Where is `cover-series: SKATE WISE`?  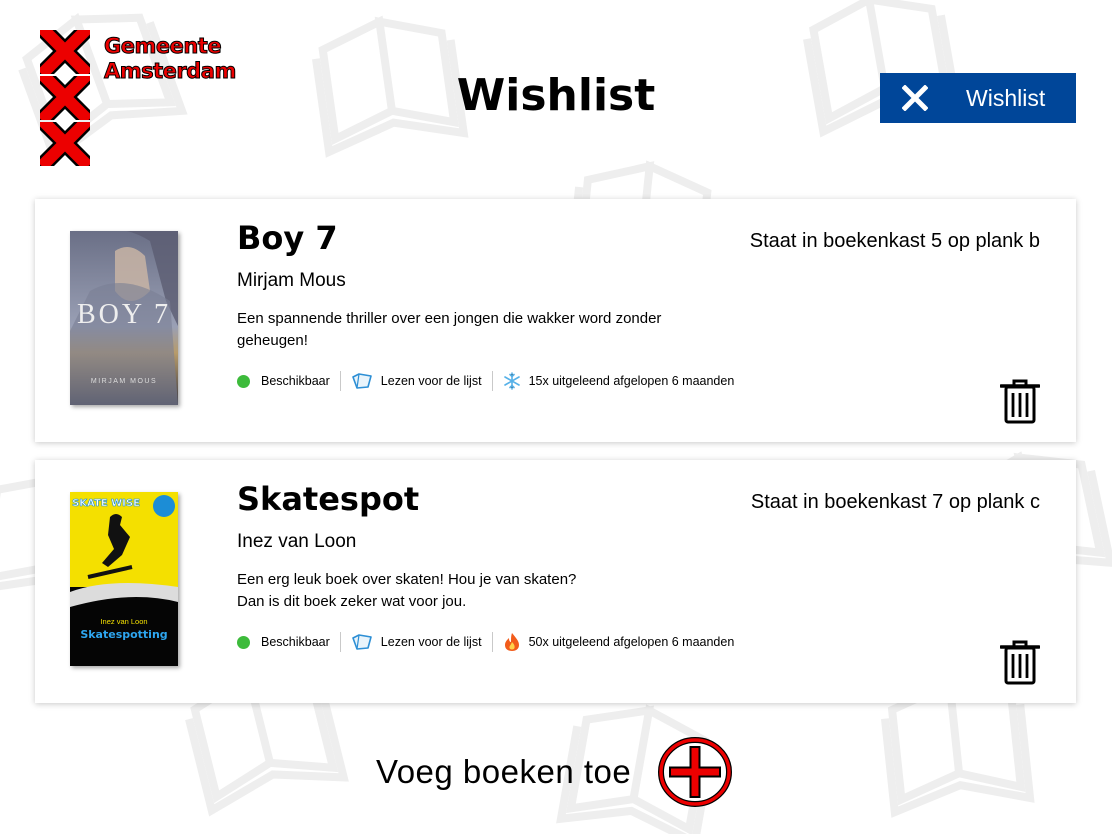
cover-series: SKATE WISE is located at coordinates (106, 503).